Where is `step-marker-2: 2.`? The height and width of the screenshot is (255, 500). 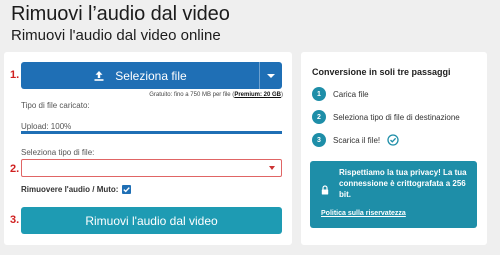
step-marker-2: 2. is located at coordinates (15, 169).